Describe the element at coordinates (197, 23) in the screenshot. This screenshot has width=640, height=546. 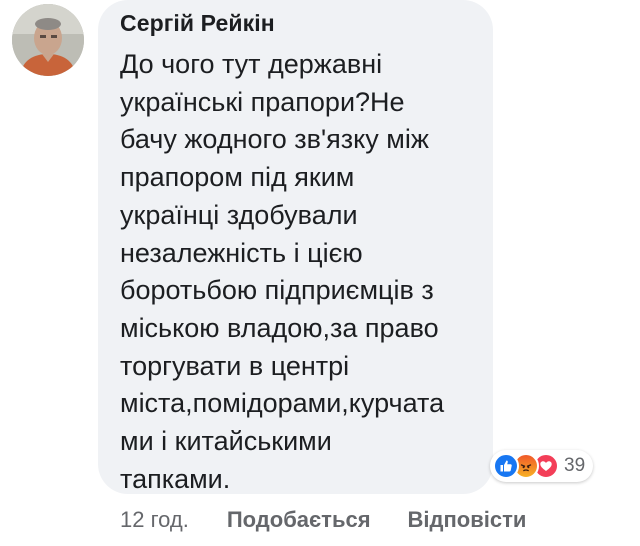
I see `comment-author: Сергій Рейкін` at that location.